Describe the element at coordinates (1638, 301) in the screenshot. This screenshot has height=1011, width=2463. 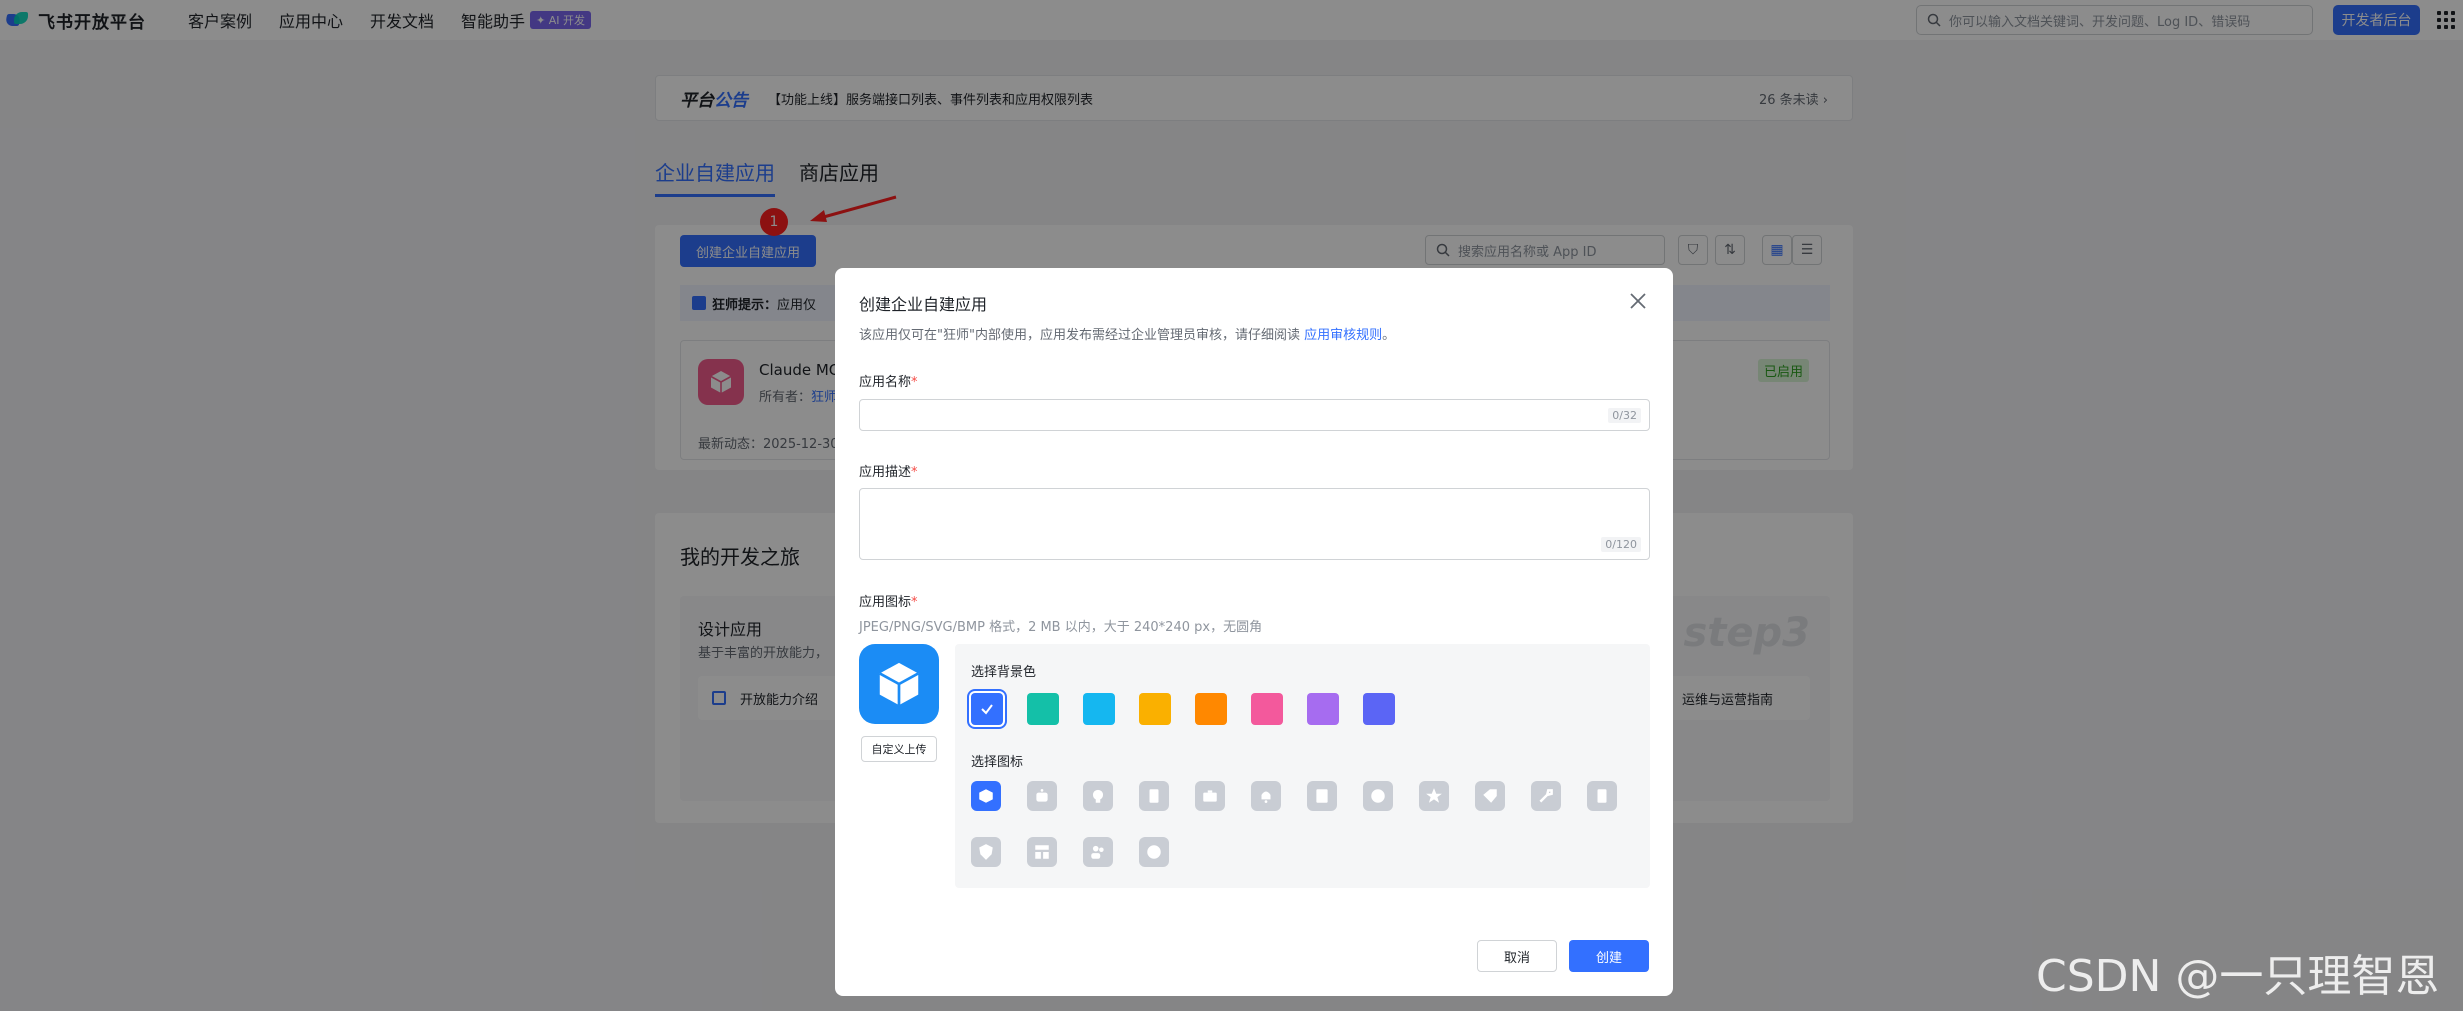
I see `close-icon` at that location.